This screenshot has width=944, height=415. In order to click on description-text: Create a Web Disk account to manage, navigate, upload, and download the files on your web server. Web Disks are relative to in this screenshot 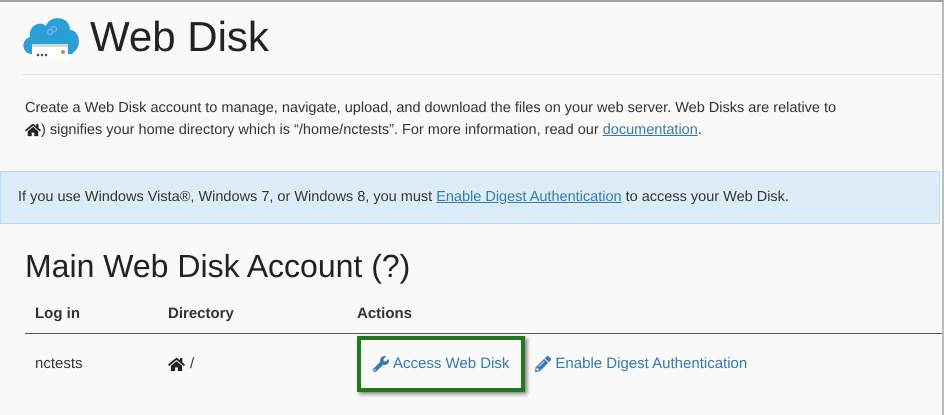, I will do `click(431, 108)`.